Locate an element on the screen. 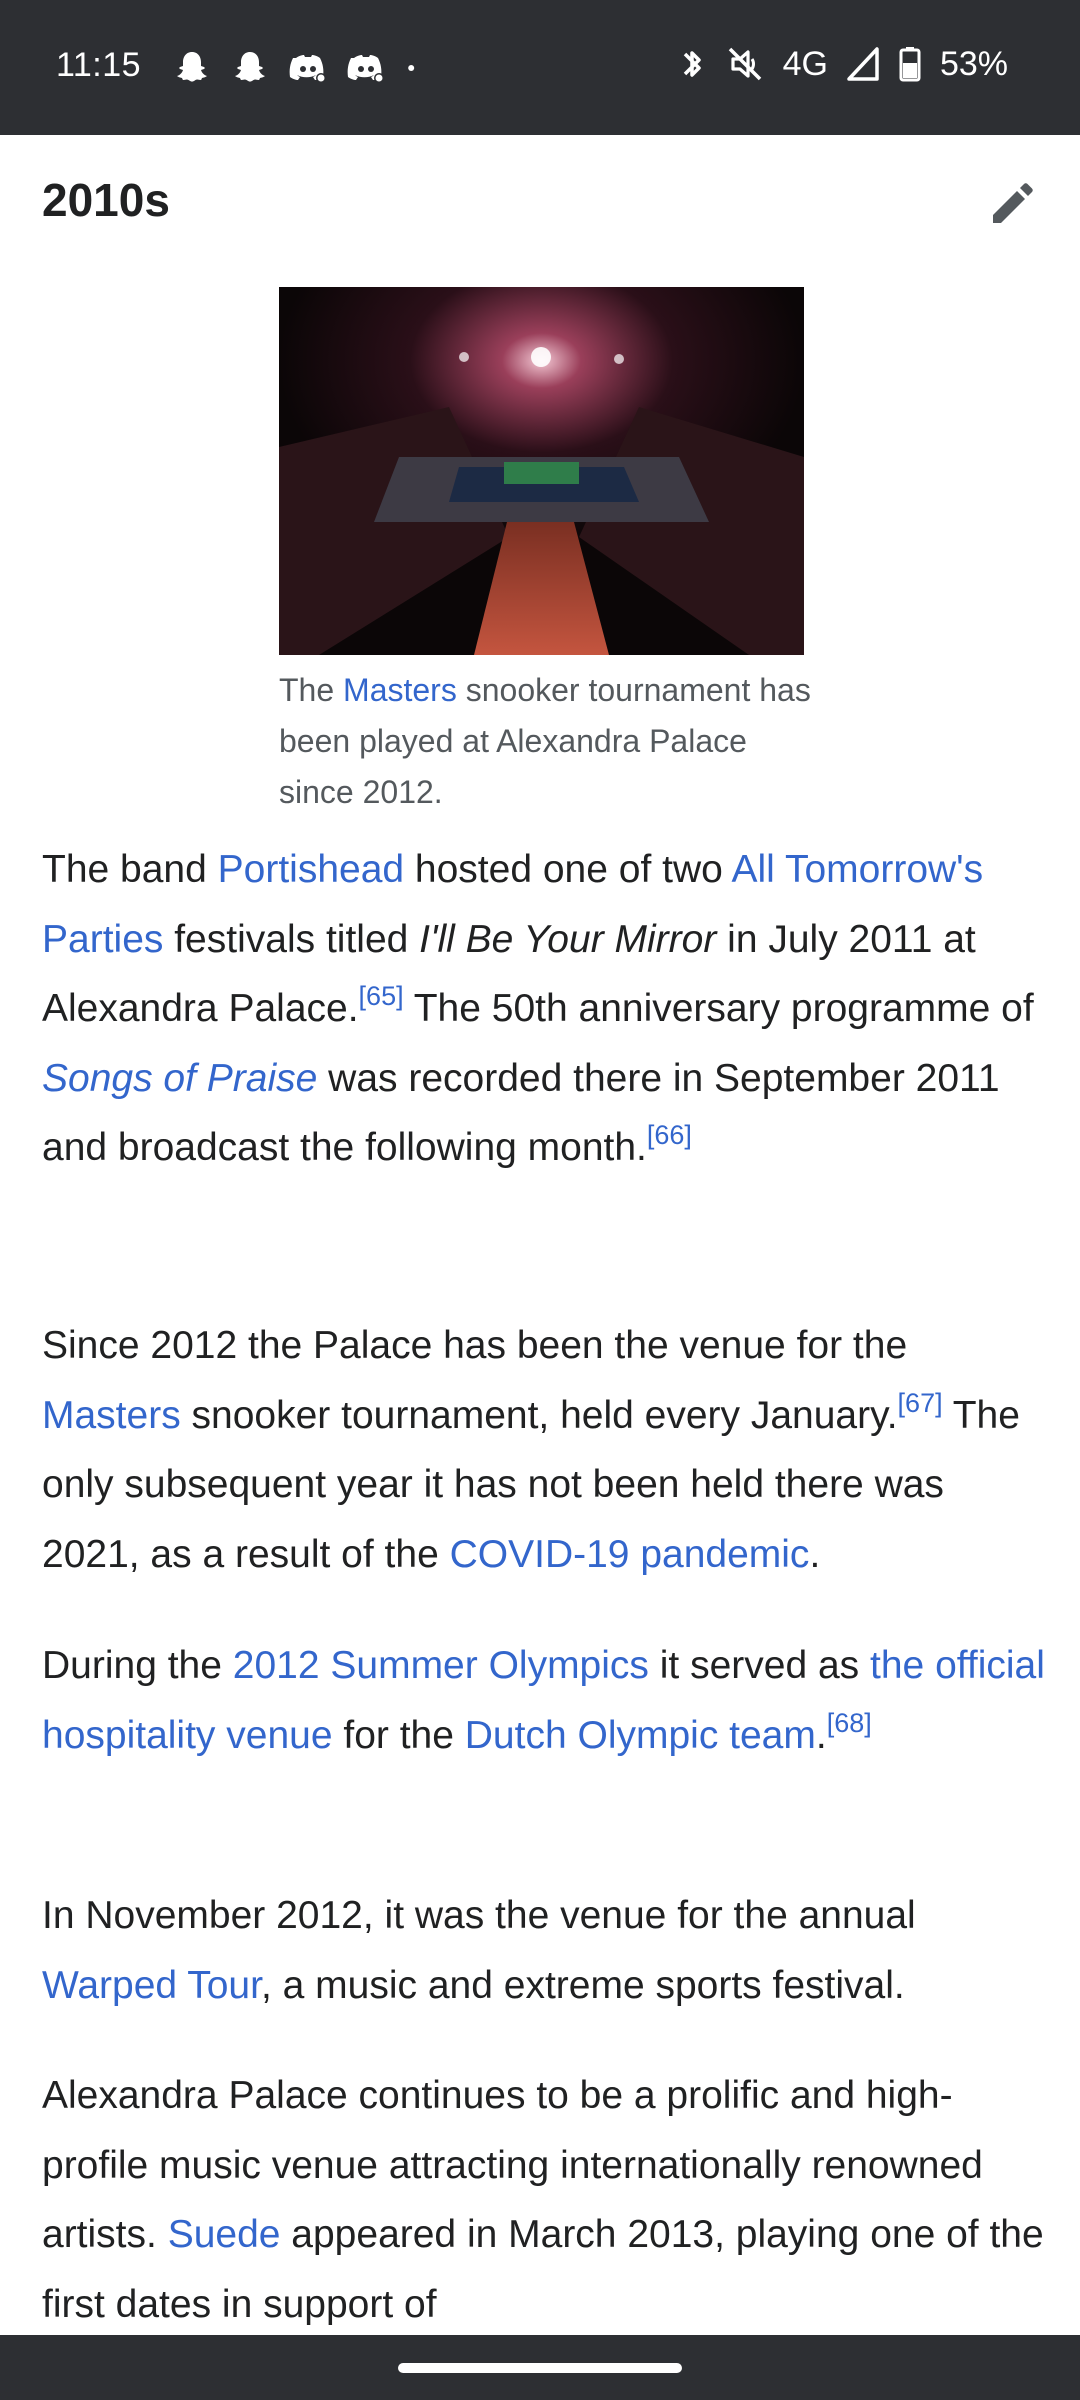  link-masters: Masters is located at coordinates (111, 1415).